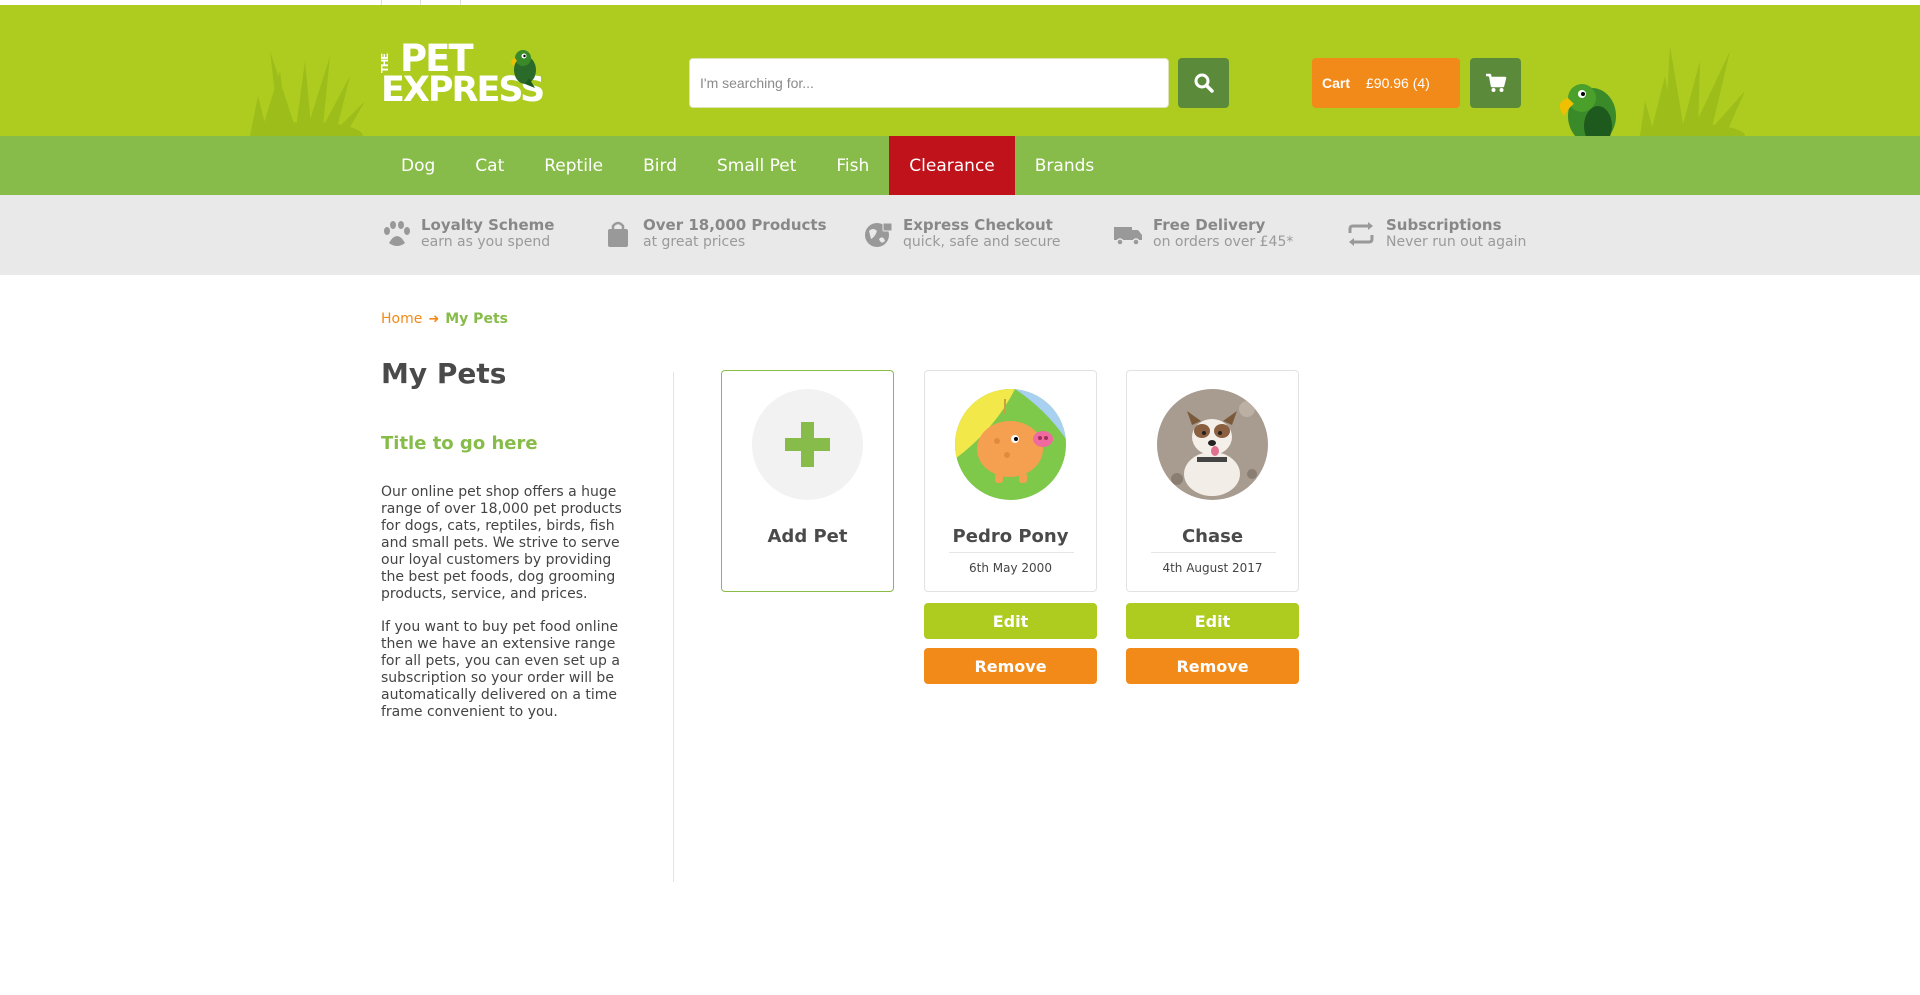 The width and height of the screenshot is (1920, 995). What do you see at coordinates (1692, 91) in the screenshot?
I see `grass-decoration-right` at bounding box center [1692, 91].